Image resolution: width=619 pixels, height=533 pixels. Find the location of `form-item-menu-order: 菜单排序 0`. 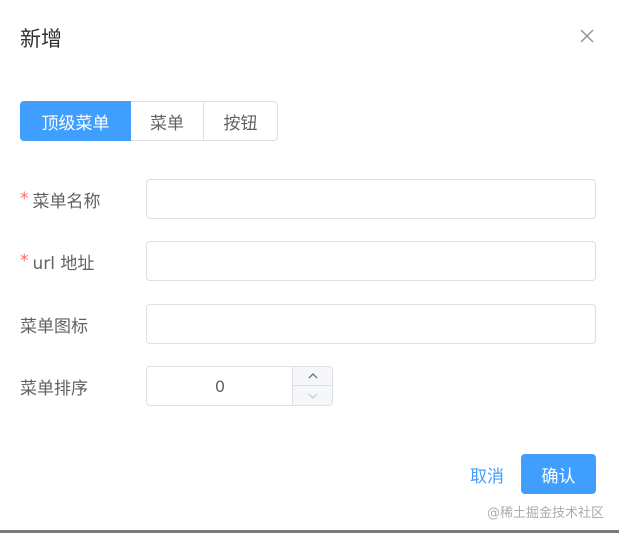

form-item-menu-order: 菜单排序 0 is located at coordinates (176, 386).